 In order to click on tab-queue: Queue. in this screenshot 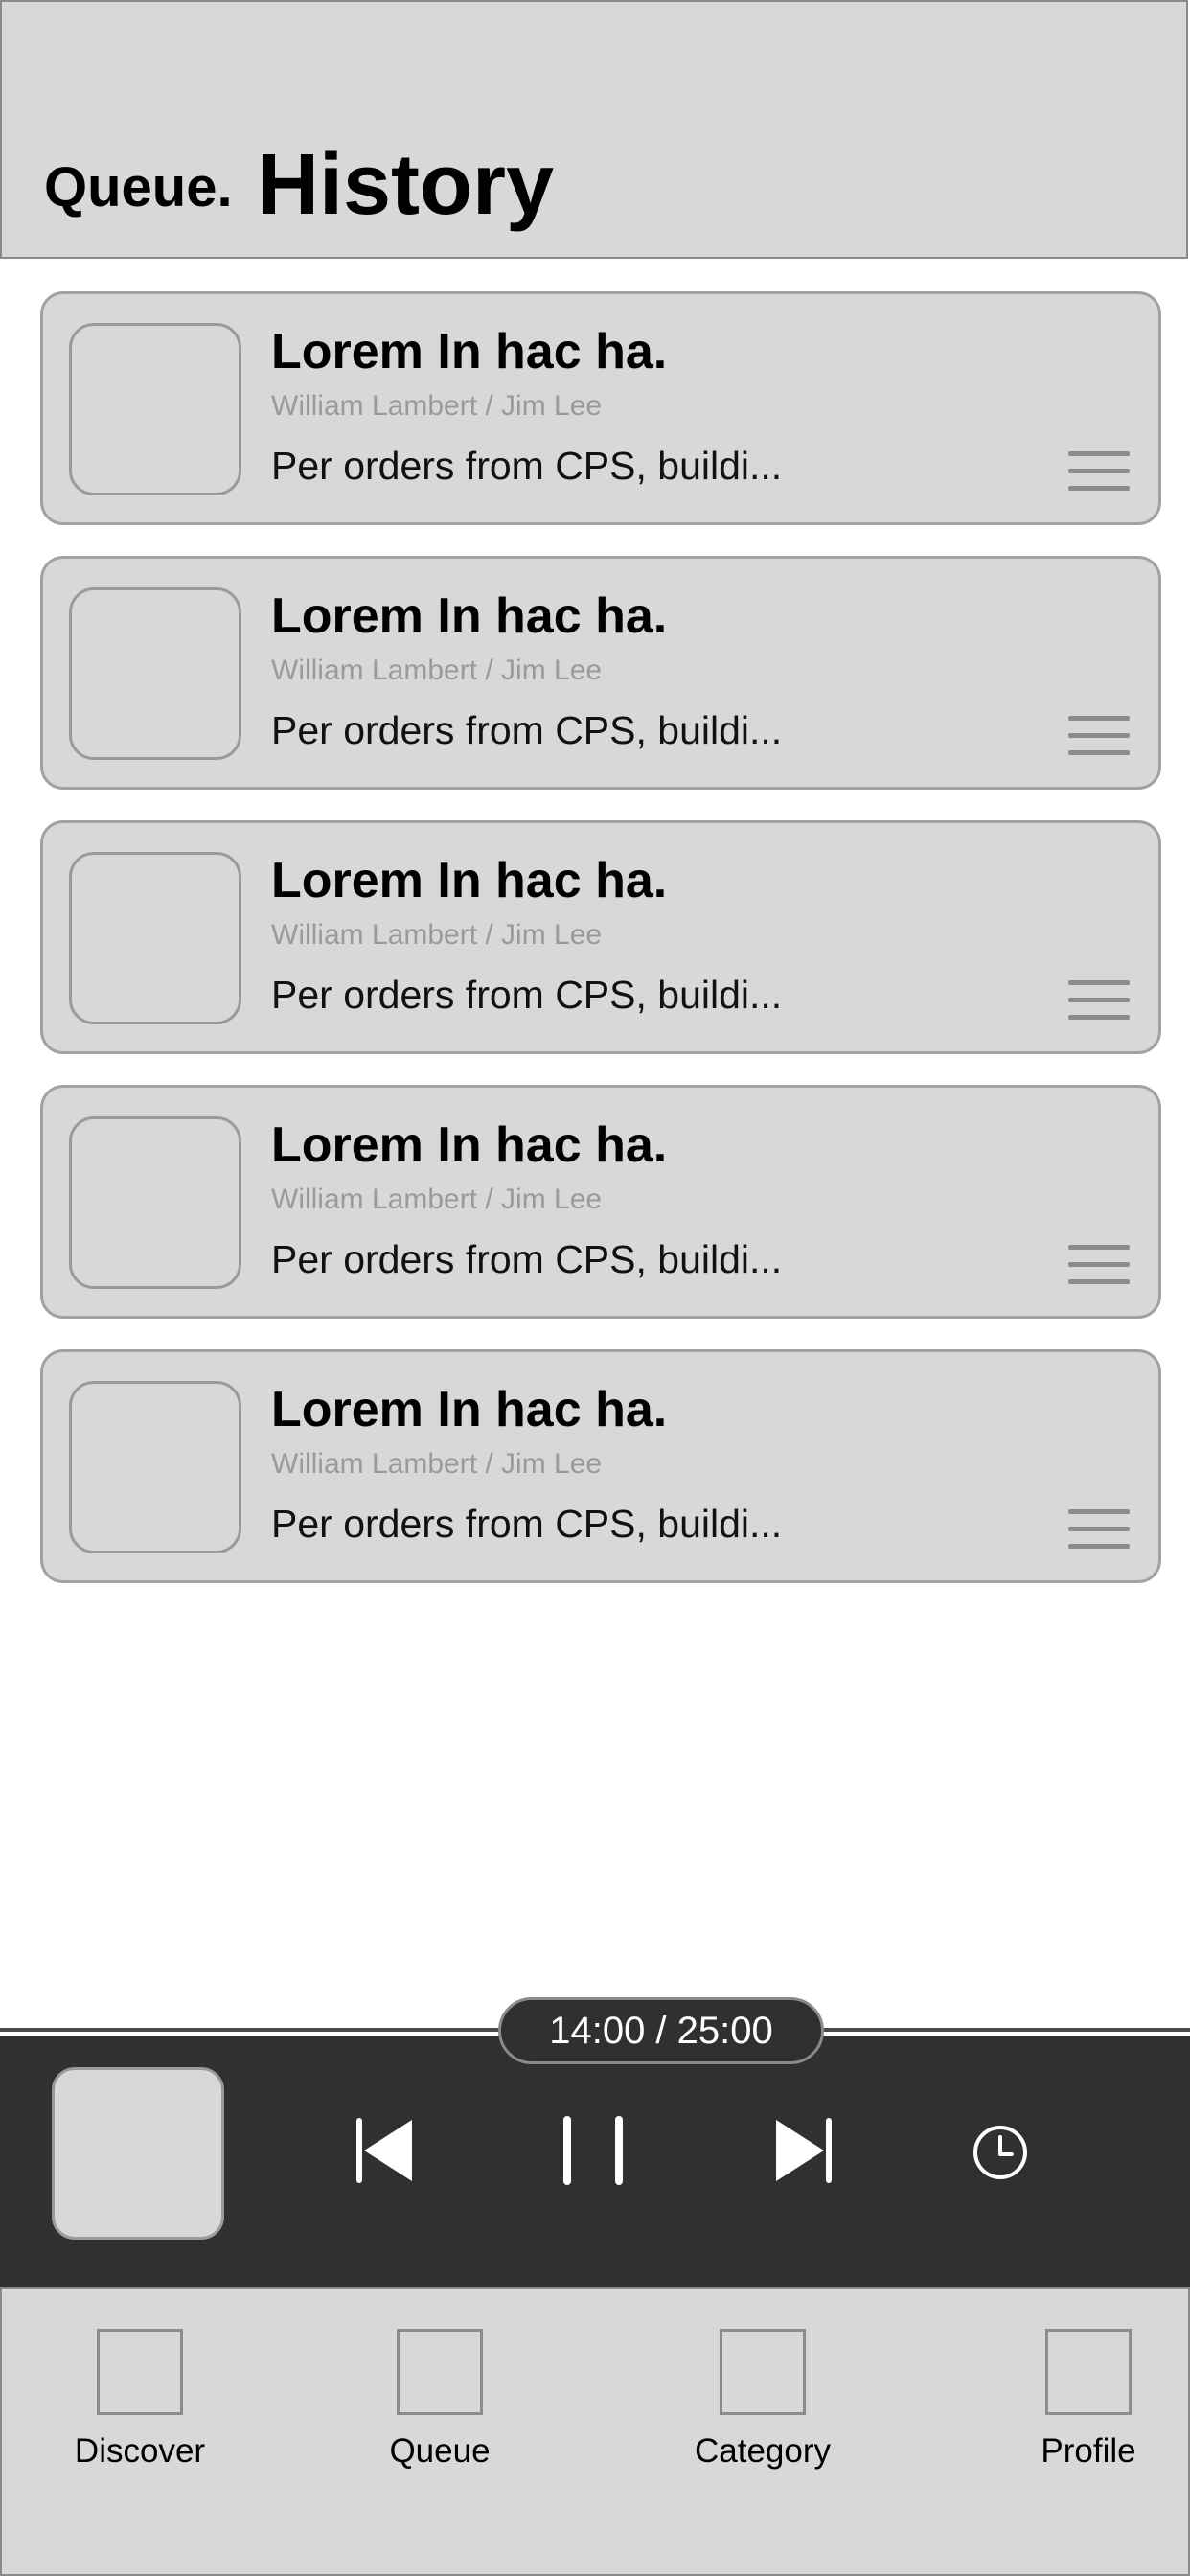, I will do `click(139, 187)`.